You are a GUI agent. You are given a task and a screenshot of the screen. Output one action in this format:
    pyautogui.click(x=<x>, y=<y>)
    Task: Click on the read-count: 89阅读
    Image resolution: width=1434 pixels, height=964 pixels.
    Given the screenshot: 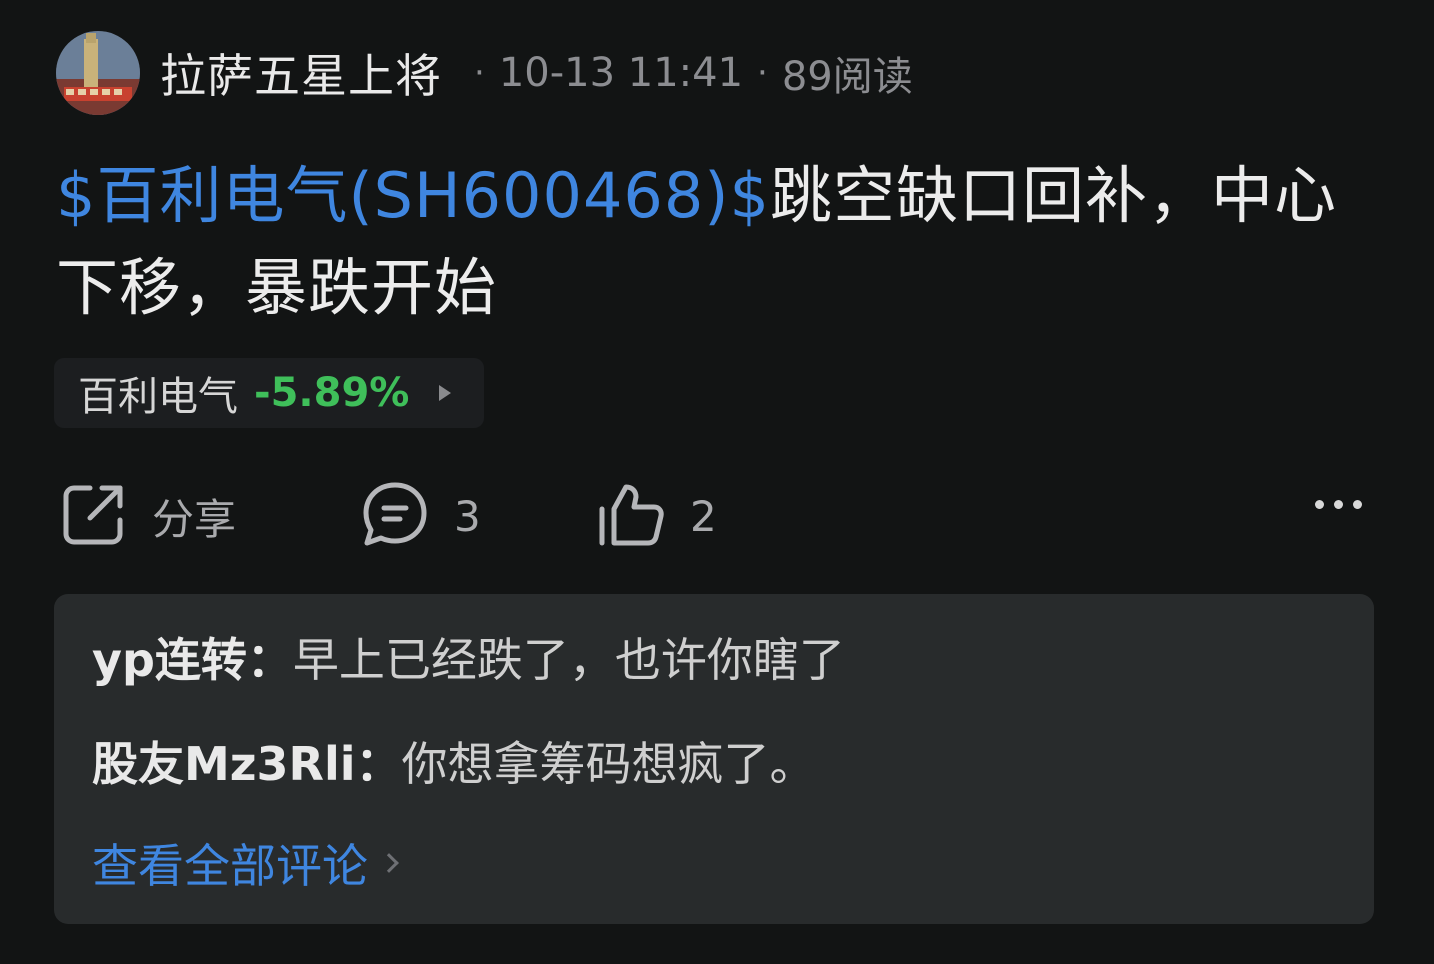 What is the action you would take?
    pyautogui.click(x=847, y=77)
    